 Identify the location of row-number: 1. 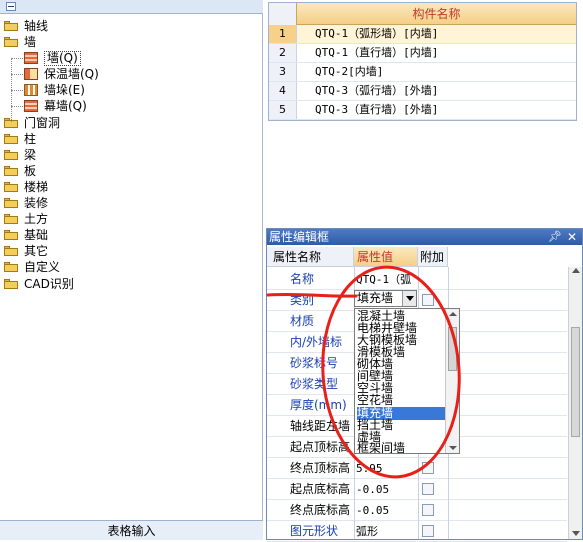
(283, 34).